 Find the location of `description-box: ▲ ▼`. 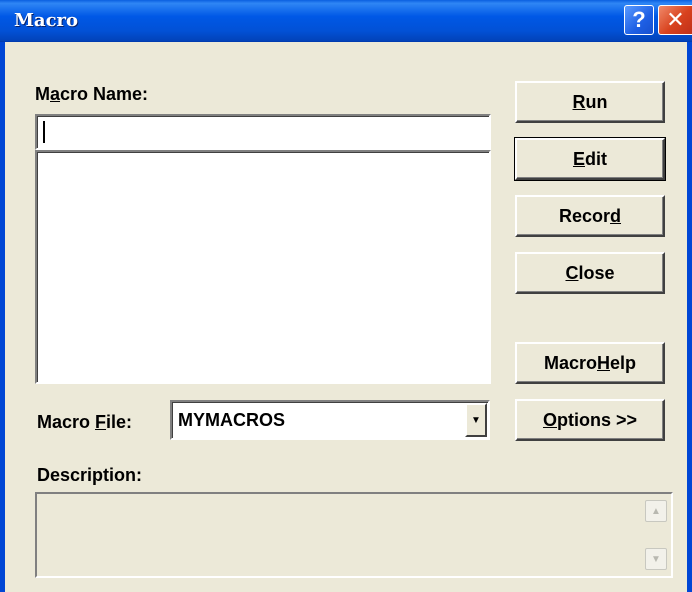

description-box: ▲ ▼ is located at coordinates (354, 535).